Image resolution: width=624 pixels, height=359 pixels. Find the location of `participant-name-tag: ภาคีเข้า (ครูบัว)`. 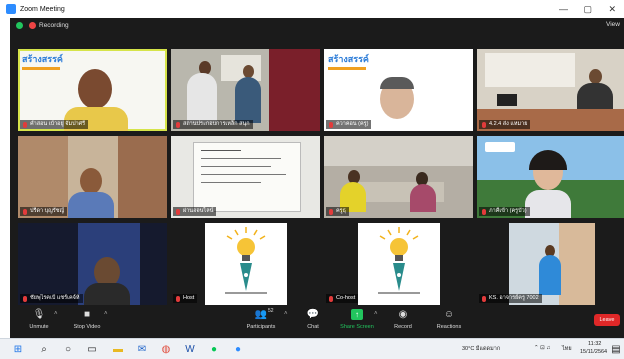

participant-name-tag: ภาคีเข้า (ครูบัว) is located at coordinates (504, 211).